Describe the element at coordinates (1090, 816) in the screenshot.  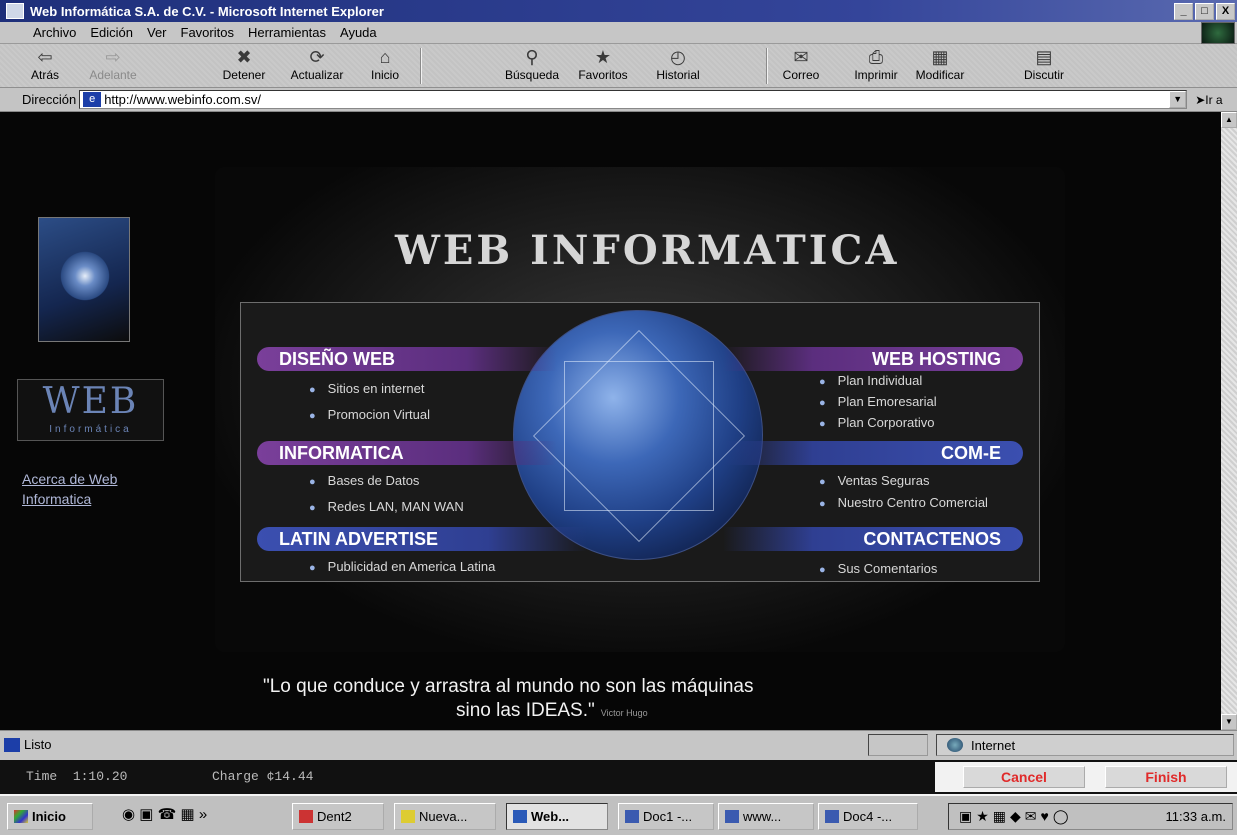
I see `system-tray: ▣★▦◆✉♥◯ 11:33 a.m.` at that location.